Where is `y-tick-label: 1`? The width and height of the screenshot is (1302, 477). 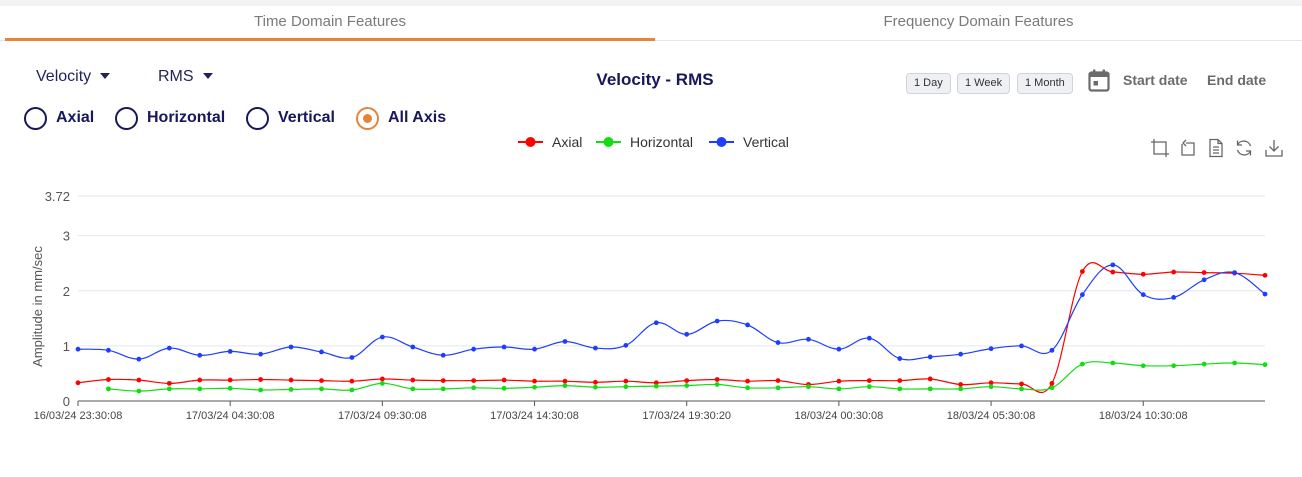 y-tick-label: 1 is located at coordinates (66, 346).